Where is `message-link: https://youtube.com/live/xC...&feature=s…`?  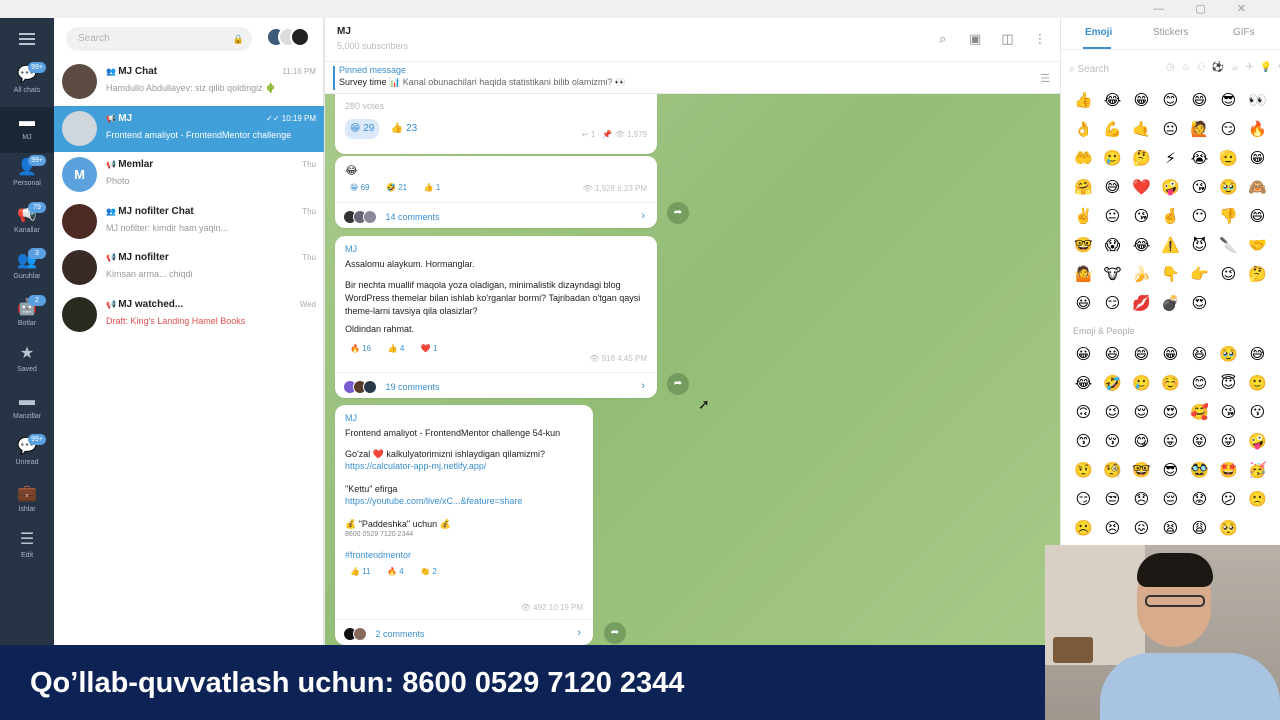 message-link: https://youtube.com/live/xC...&feature=s… is located at coordinates (464, 501).